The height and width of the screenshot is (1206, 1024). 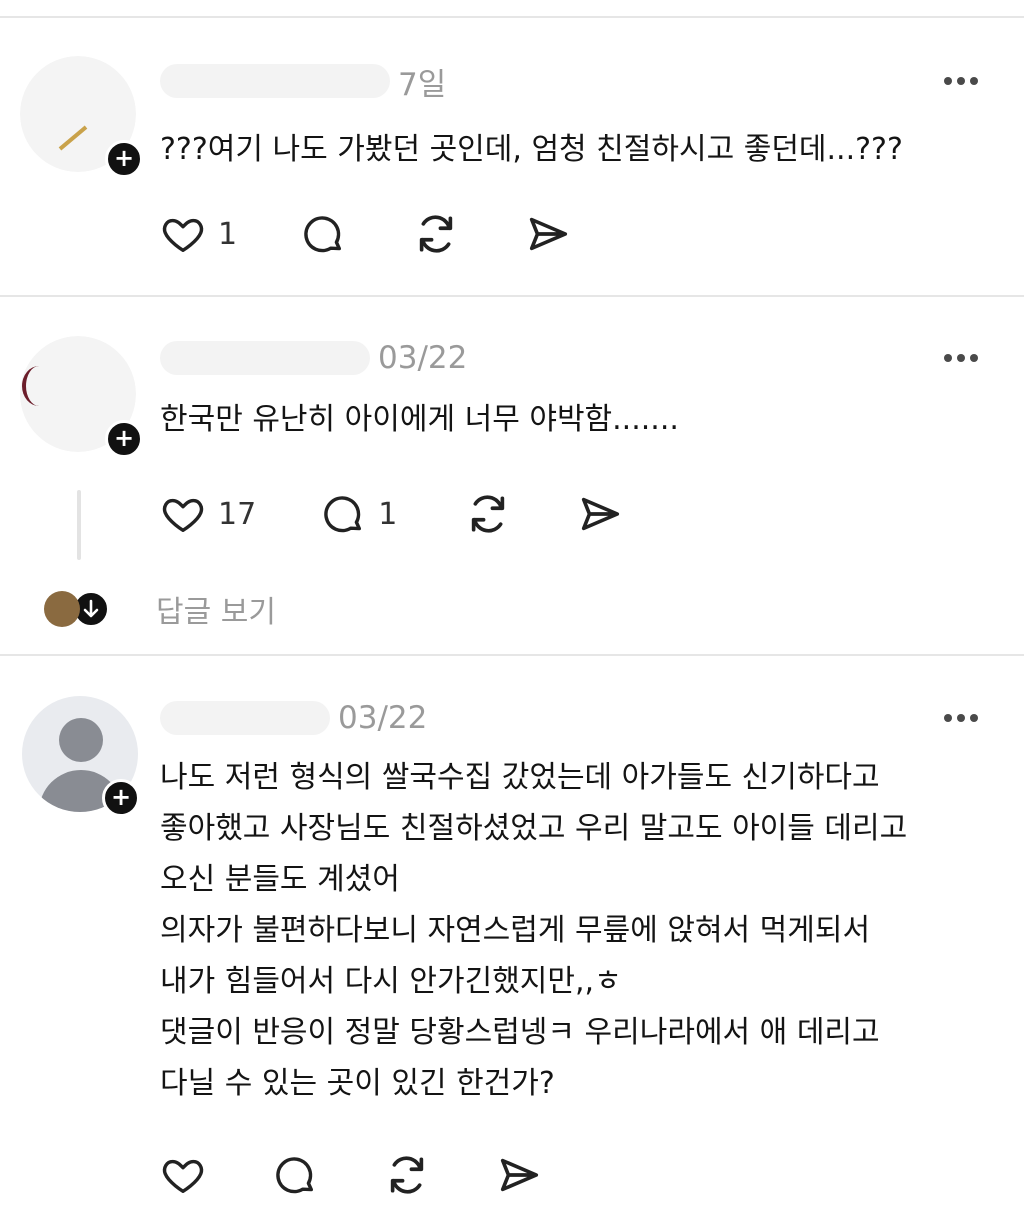 What do you see at coordinates (391, 981) in the screenshot?
I see `post-text-line: 내가 힘들어서 다시 안가긴했지만,,ㅎ` at bounding box center [391, 981].